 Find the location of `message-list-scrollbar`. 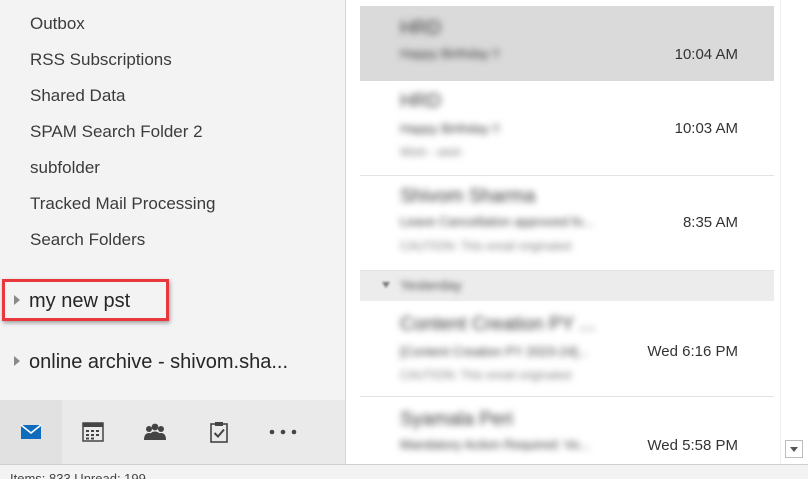

message-list-scrollbar is located at coordinates (794, 232).